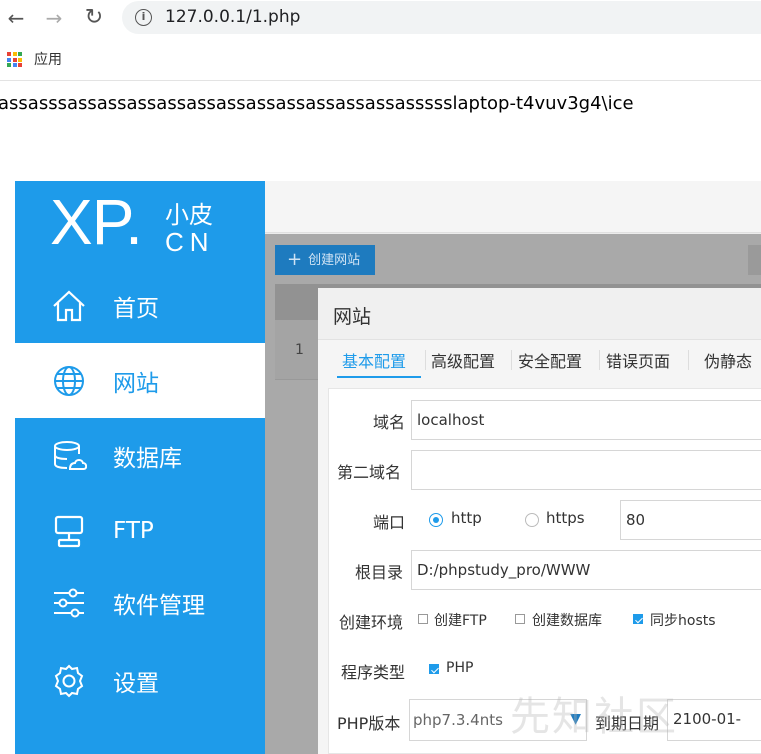 This screenshot has width=761, height=754. Describe the element at coordinates (441, 17) in the screenshot. I see `address-bar: i 127.0.0.1/1.php` at that location.